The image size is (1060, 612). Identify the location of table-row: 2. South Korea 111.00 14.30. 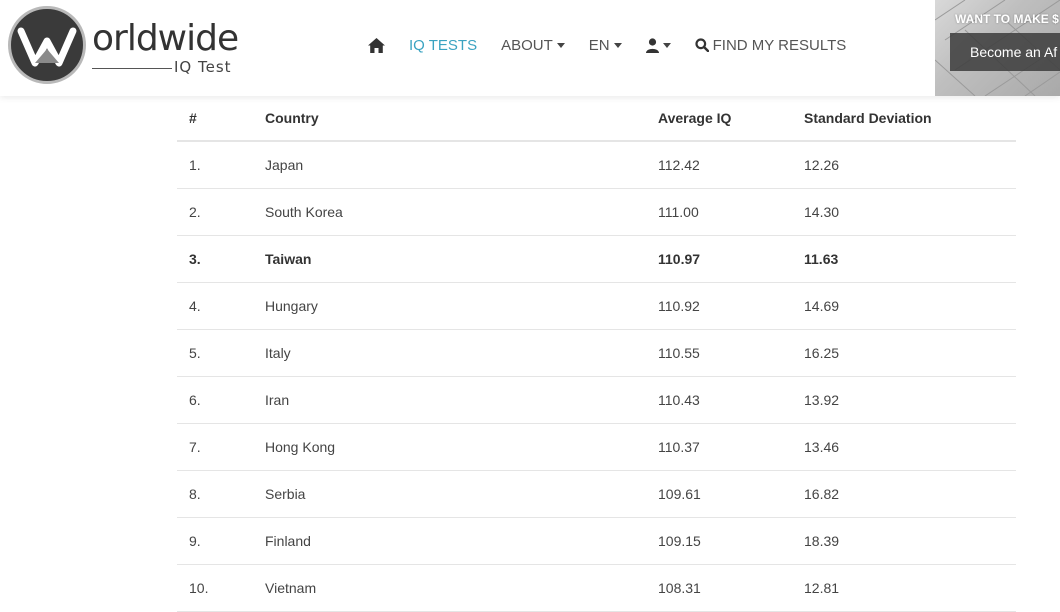
(596, 212).